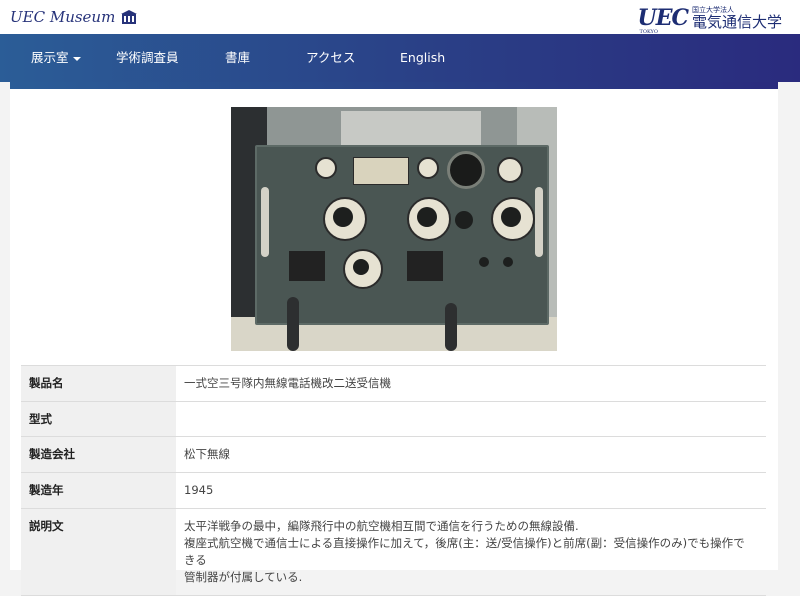 The height and width of the screenshot is (596, 800). What do you see at coordinates (394, 85) in the screenshot?
I see `card-accent-bar` at bounding box center [394, 85].